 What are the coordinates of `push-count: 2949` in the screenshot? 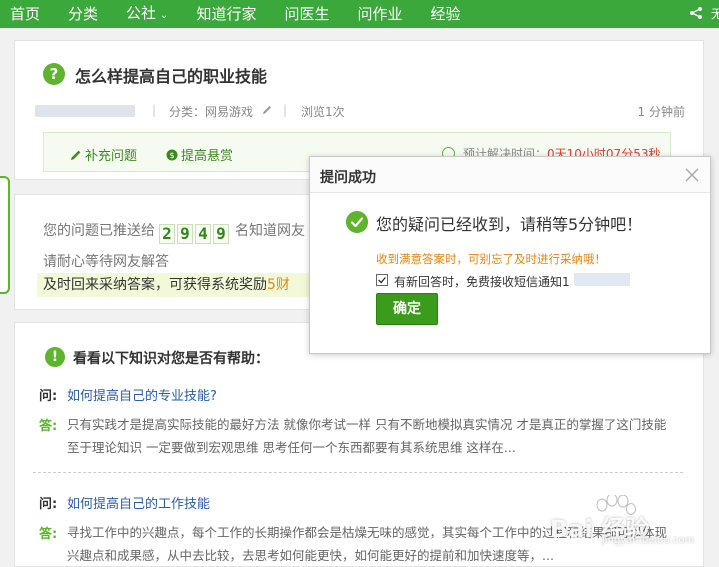 It's located at (195, 234).